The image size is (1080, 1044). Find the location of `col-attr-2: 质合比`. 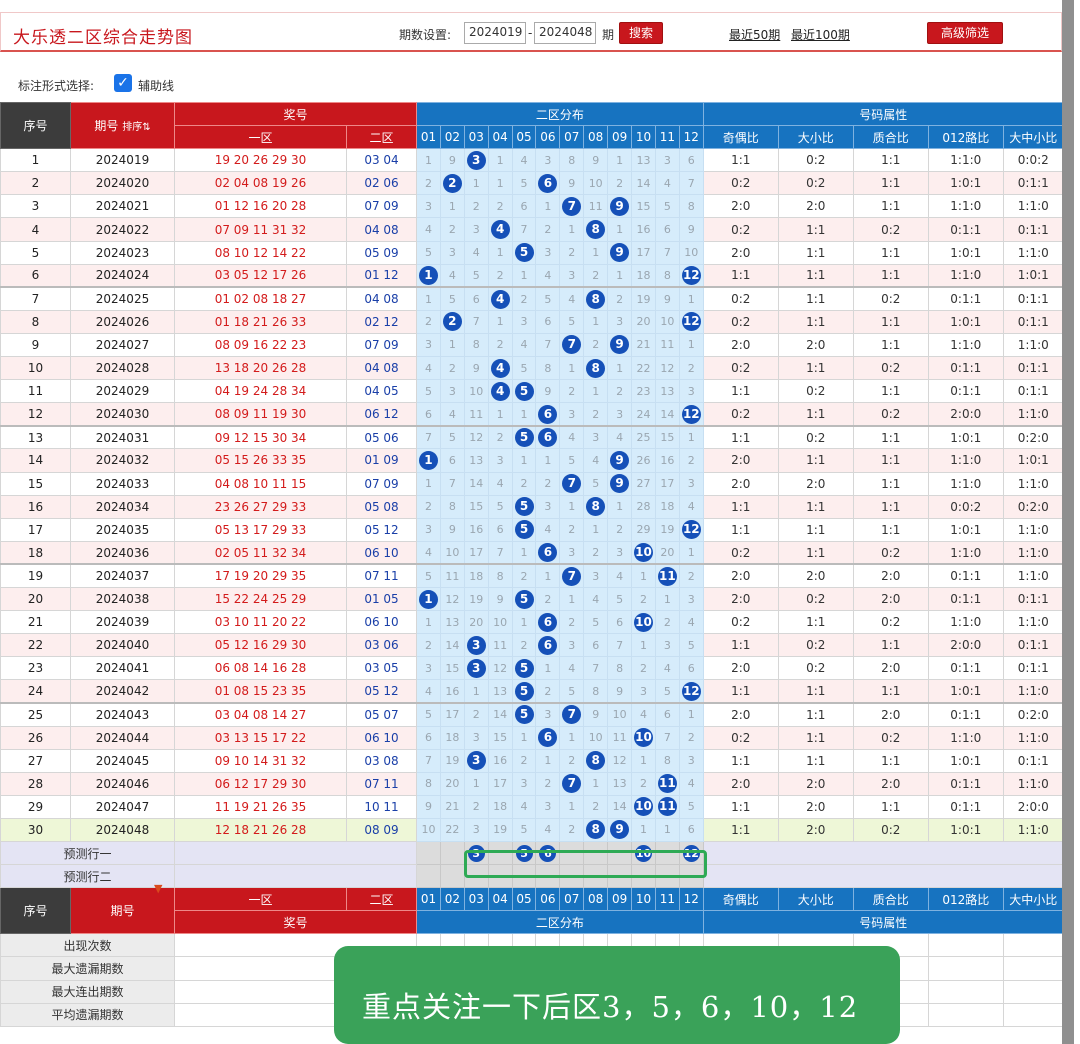

col-attr-2: 质合比 is located at coordinates (890, 137).